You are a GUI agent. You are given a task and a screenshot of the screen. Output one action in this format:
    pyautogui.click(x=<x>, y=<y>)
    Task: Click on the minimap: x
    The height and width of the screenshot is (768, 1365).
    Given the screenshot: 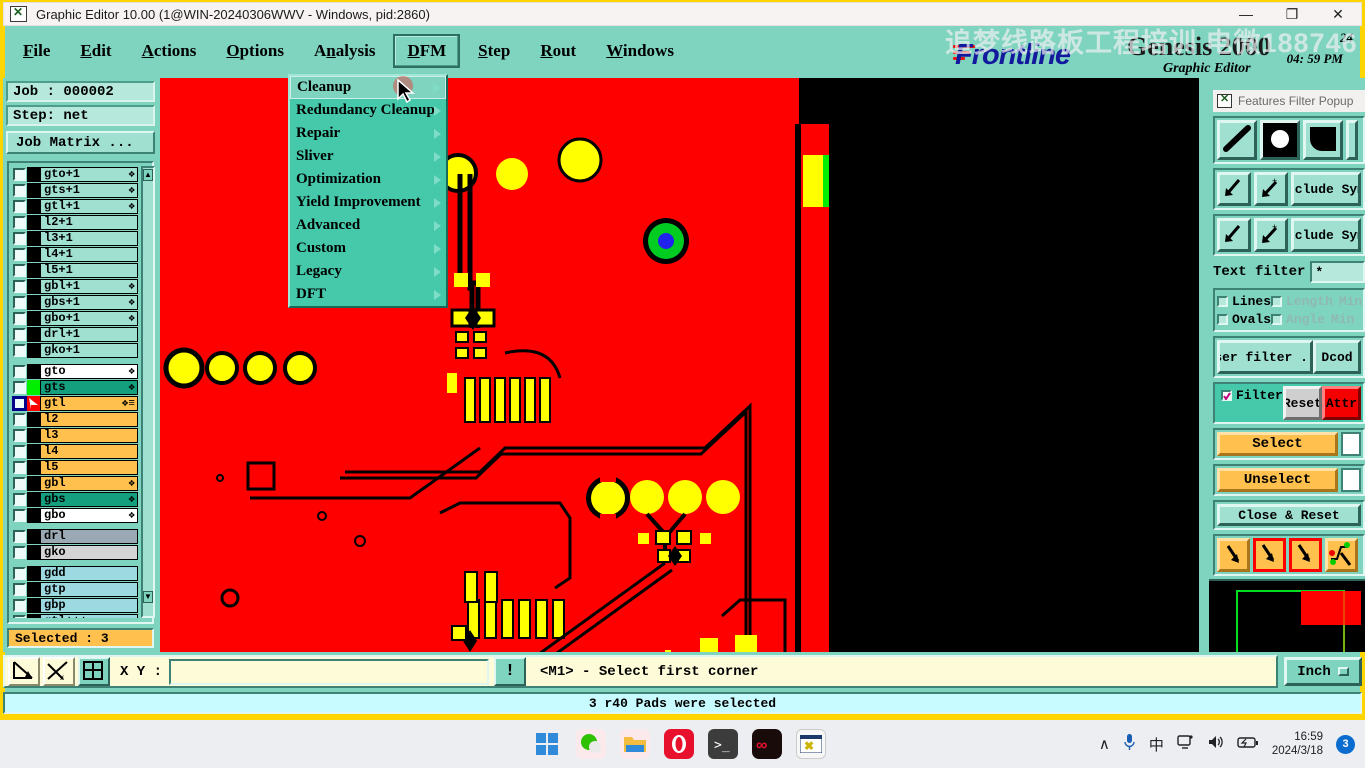 What is the action you would take?
    pyautogui.click(x=1287, y=615)
    